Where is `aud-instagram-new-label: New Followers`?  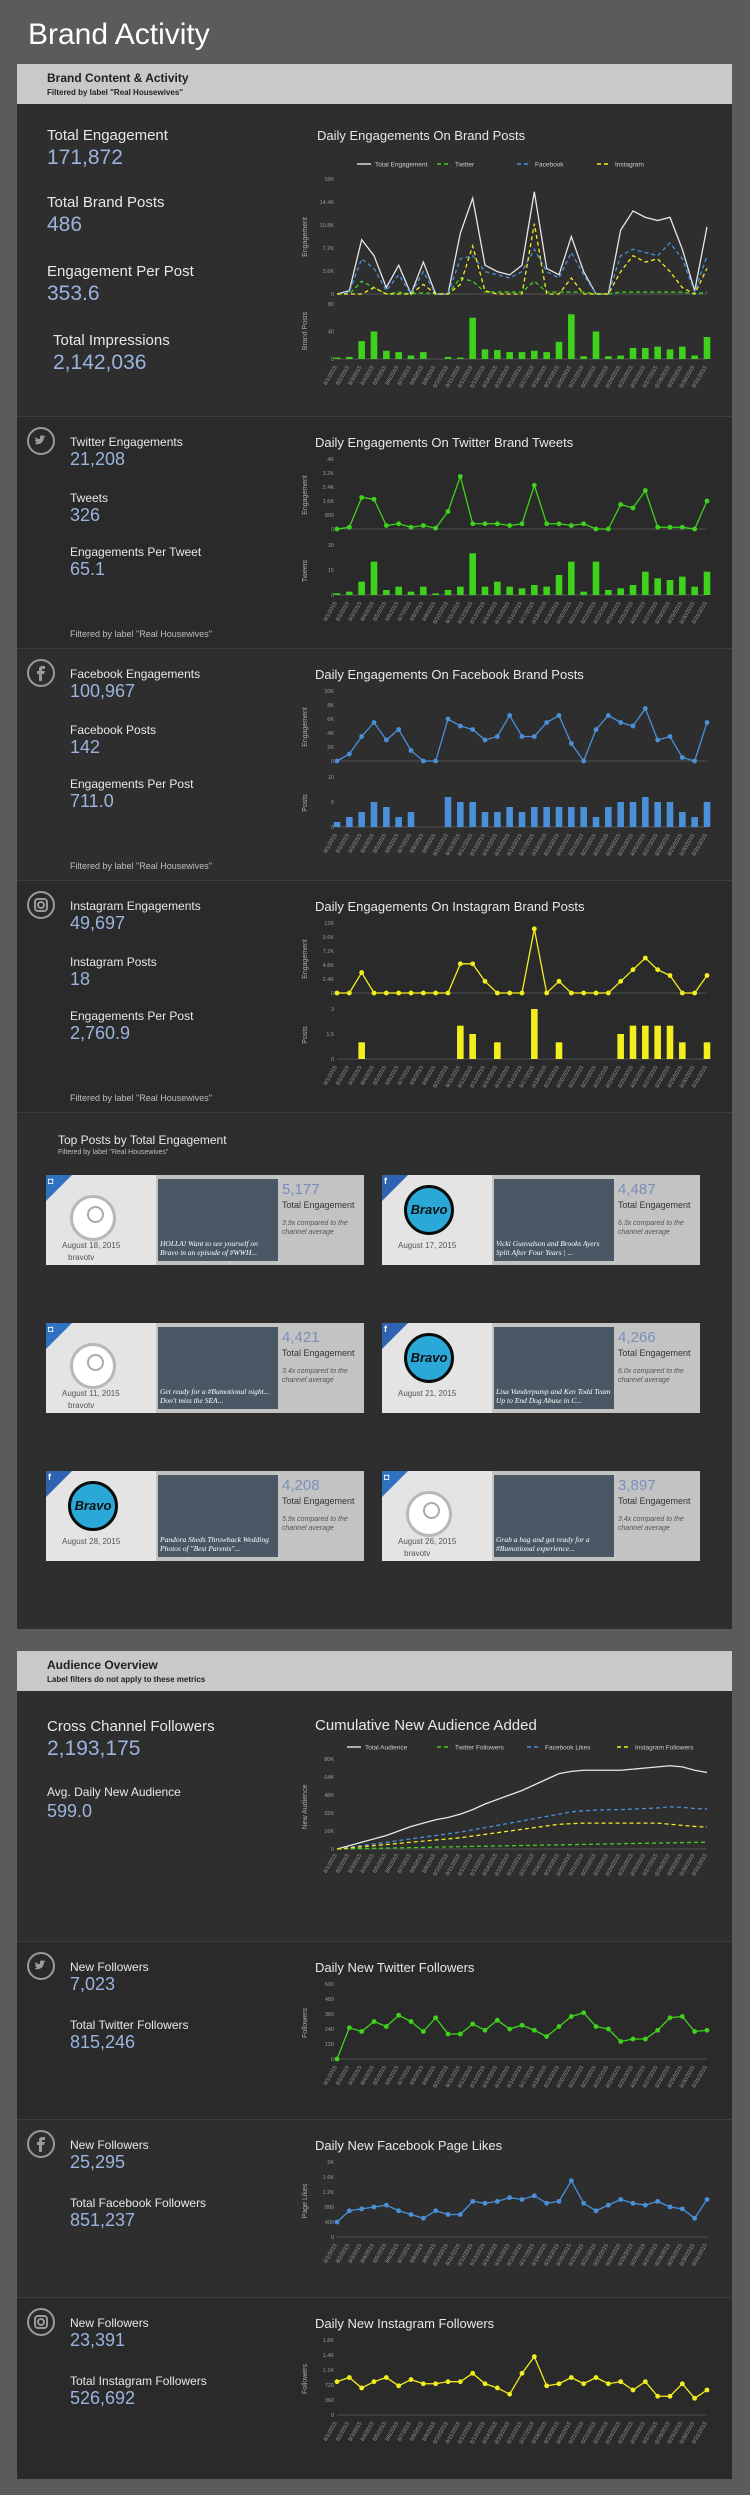 aud-instagram-new-label: New Followers is located at coordinates (109, 2323).